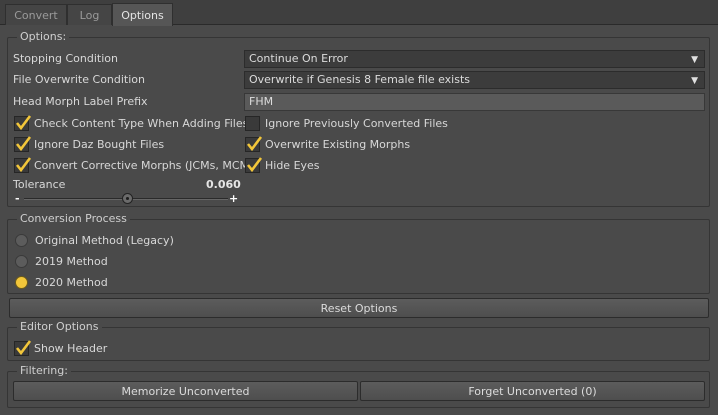 This screenshot has width=718, height=415. Describe the element at coordinates (71, 348) in the screenshot. I see `show-header-label: Show Header` at that location.